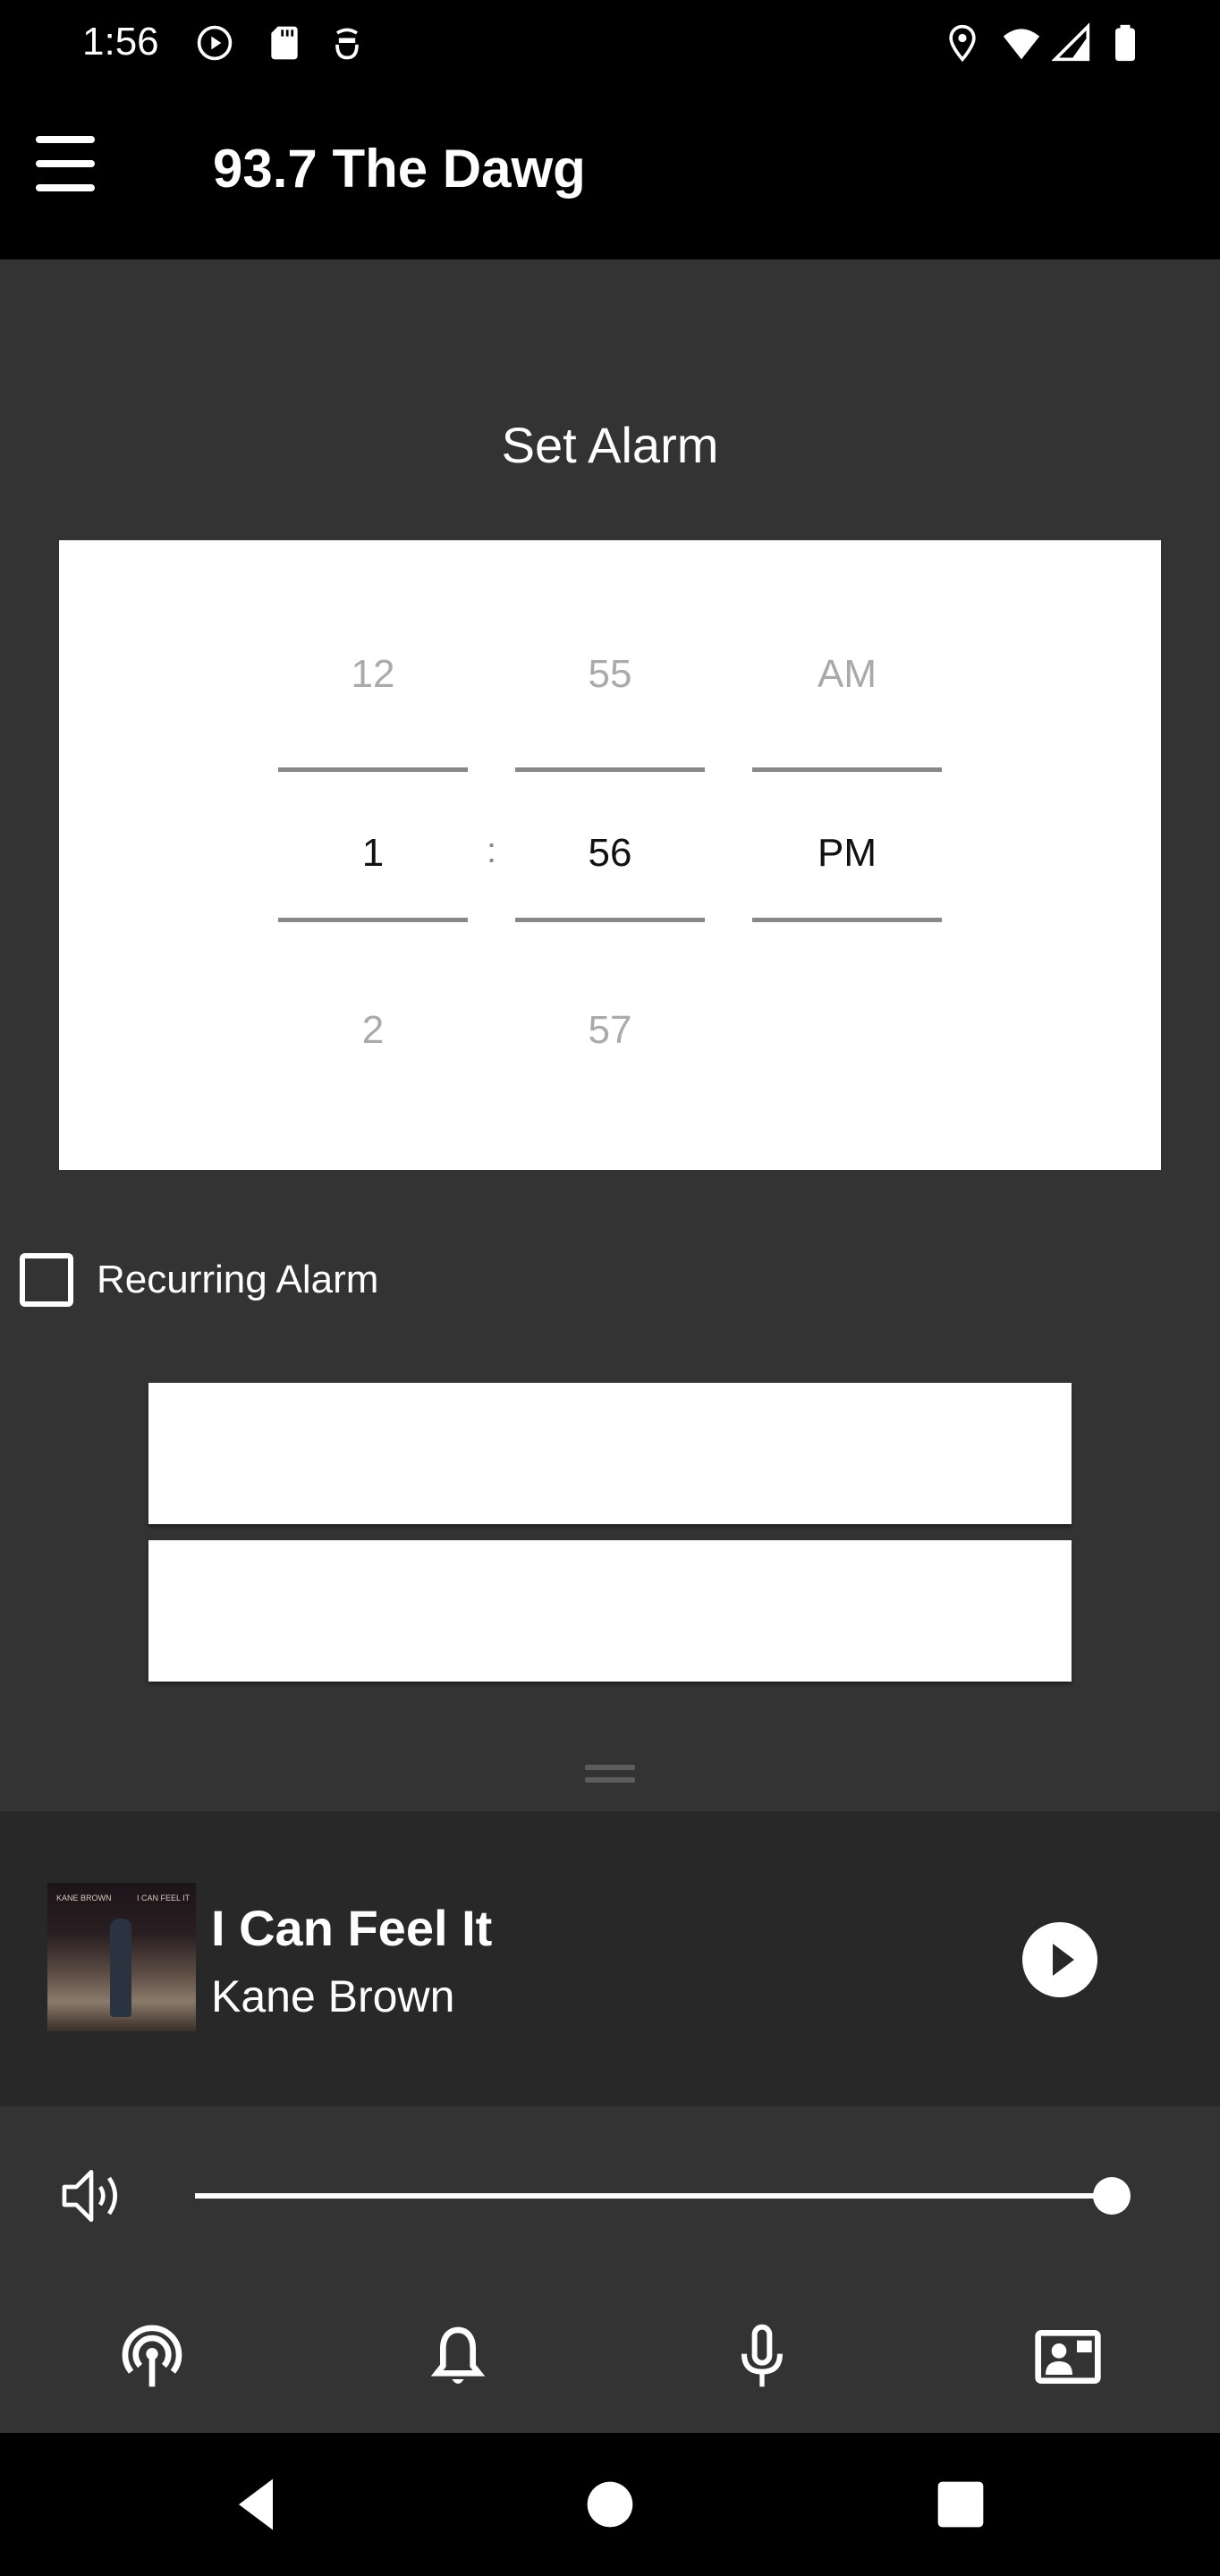 Image resolution: width=1220 pixels, height=2576 pixels. Describe the element at coordinates (373, 853) in the screenshot. I see `hour-selected: 1` at that location.